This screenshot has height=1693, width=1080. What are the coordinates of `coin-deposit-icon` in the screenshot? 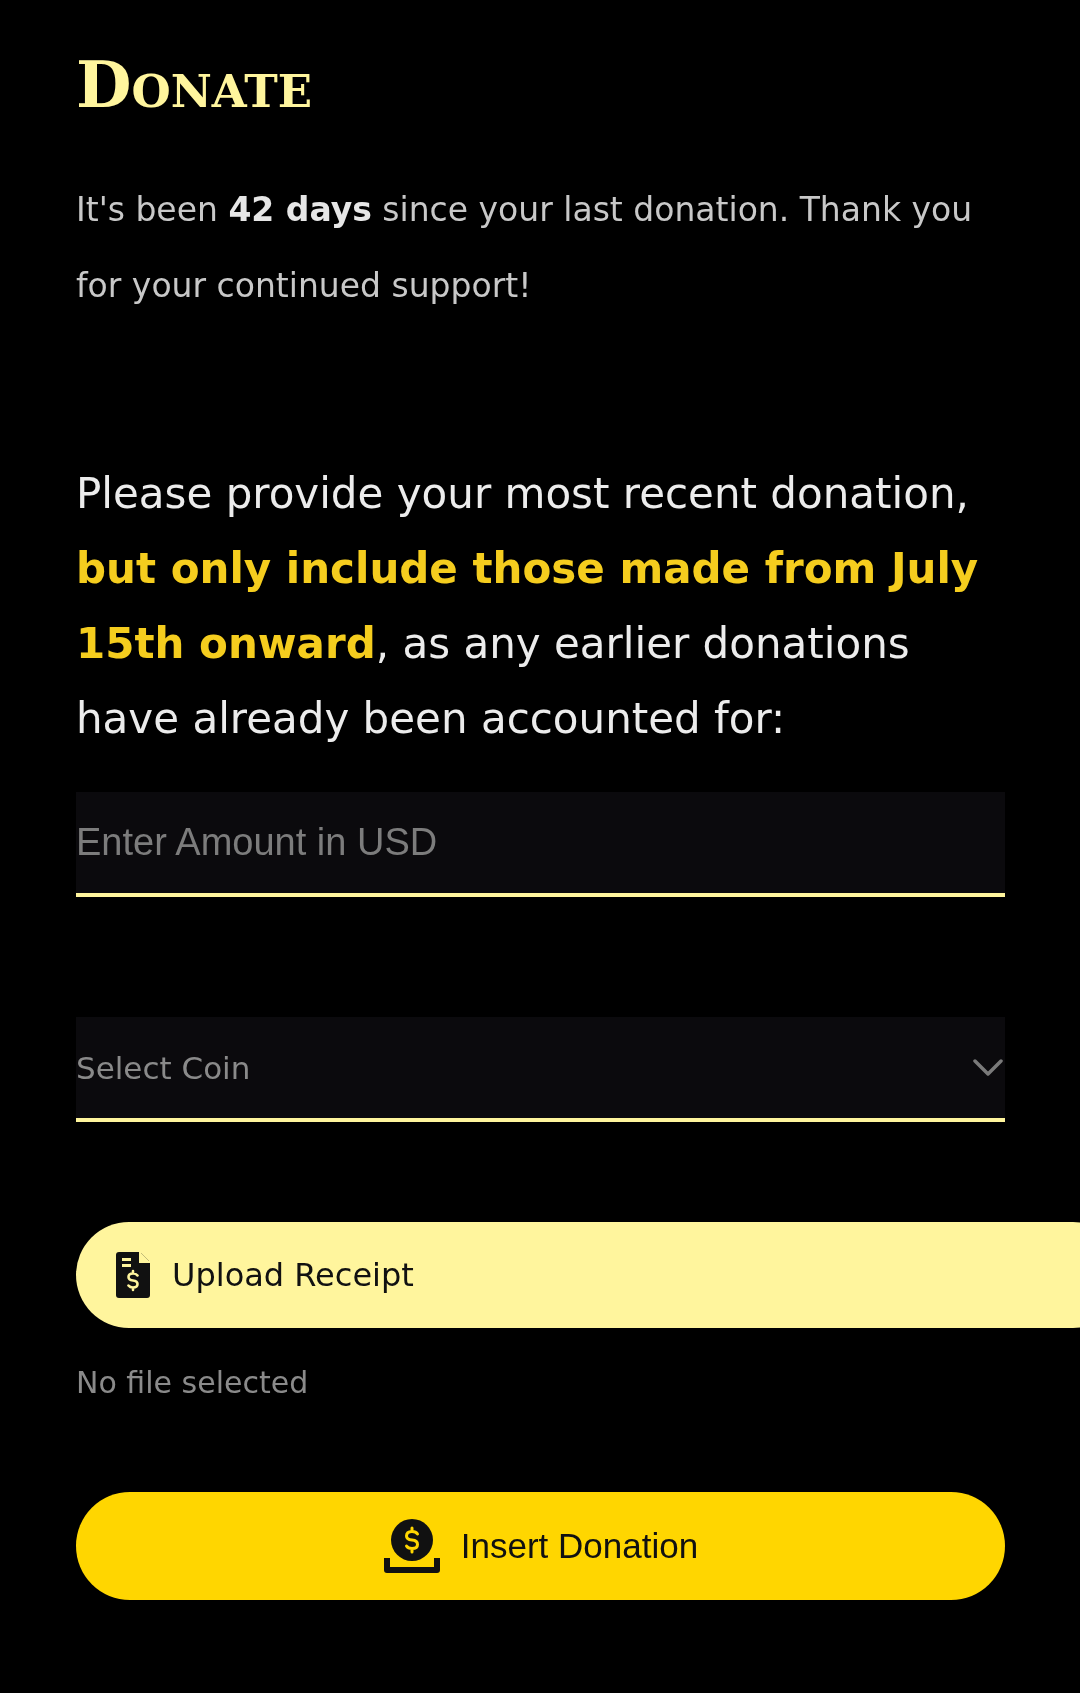 It's located at (411, 1546).